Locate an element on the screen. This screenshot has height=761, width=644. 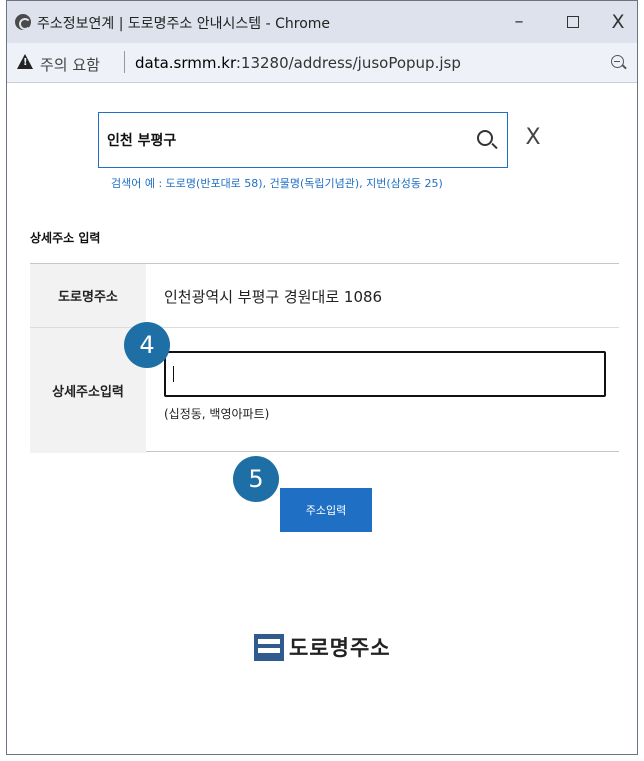
logo-icon is located at coordinates (269, 647).